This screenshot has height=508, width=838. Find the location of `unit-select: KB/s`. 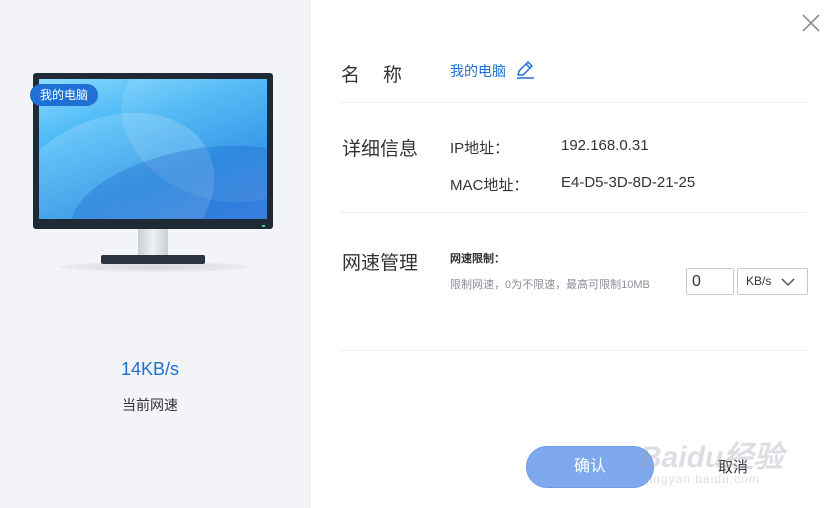

unit-select: KB/s is located at coordinates (772, 281).